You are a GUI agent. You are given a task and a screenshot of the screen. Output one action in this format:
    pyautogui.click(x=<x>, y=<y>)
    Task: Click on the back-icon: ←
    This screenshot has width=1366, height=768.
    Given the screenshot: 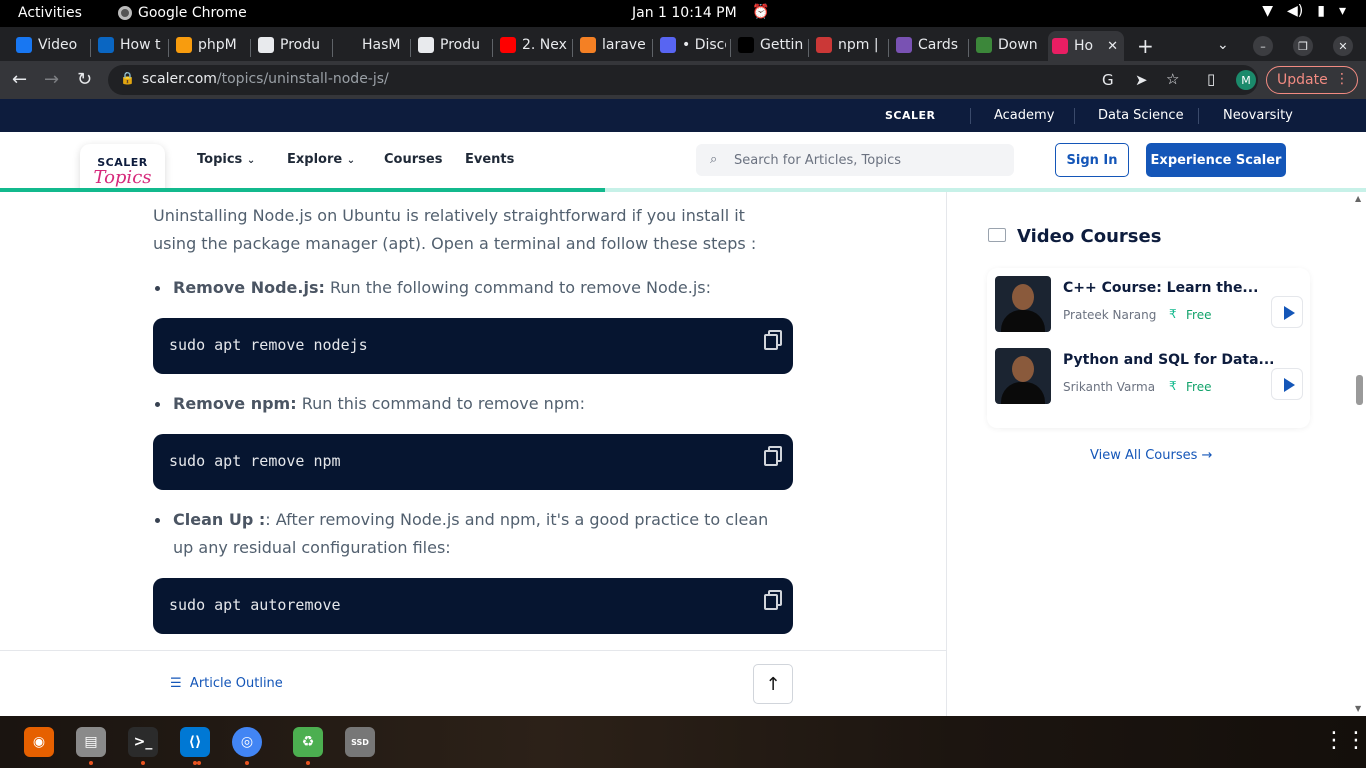 What is the action you would take?
    pyautogui.click(x=19, y=79)
    